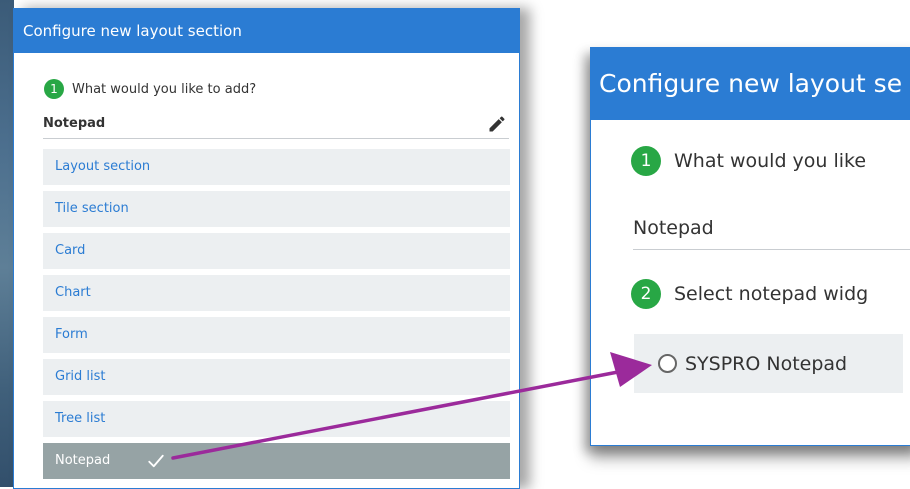 This screenshot has height=489, width=910. What do you see at coordinates (497, 124) in the screenshot?
I see `pencil-icon` at bounding box center [497, 124].